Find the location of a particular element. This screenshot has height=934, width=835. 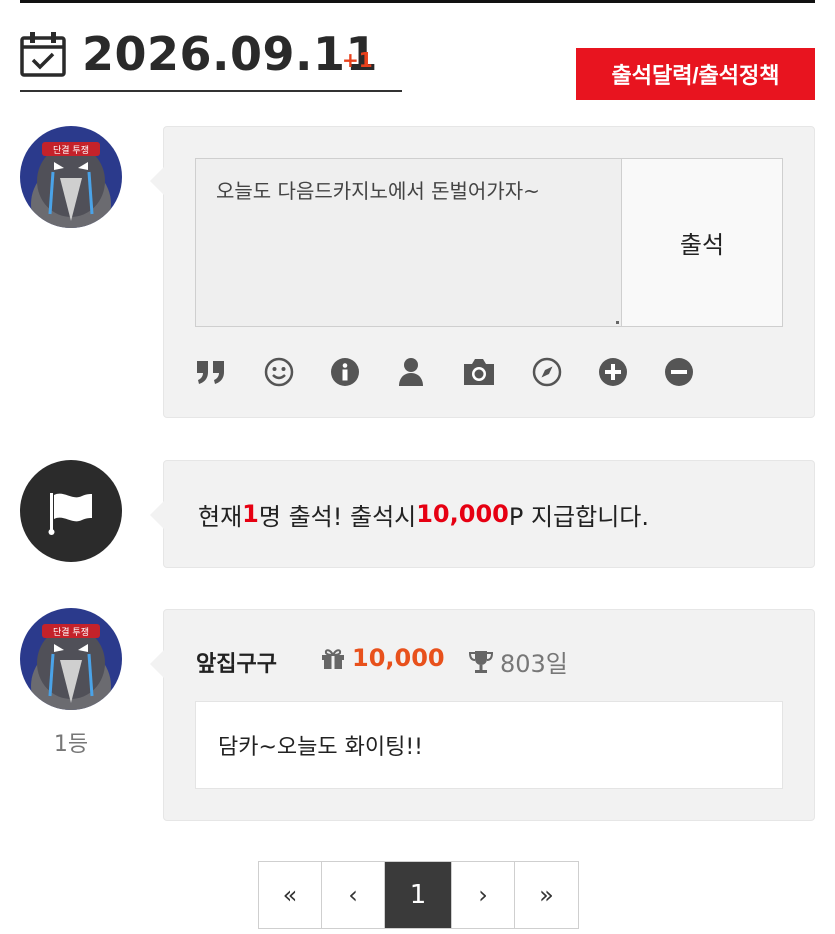

smiley-icon is located at coordinates (279, 372).